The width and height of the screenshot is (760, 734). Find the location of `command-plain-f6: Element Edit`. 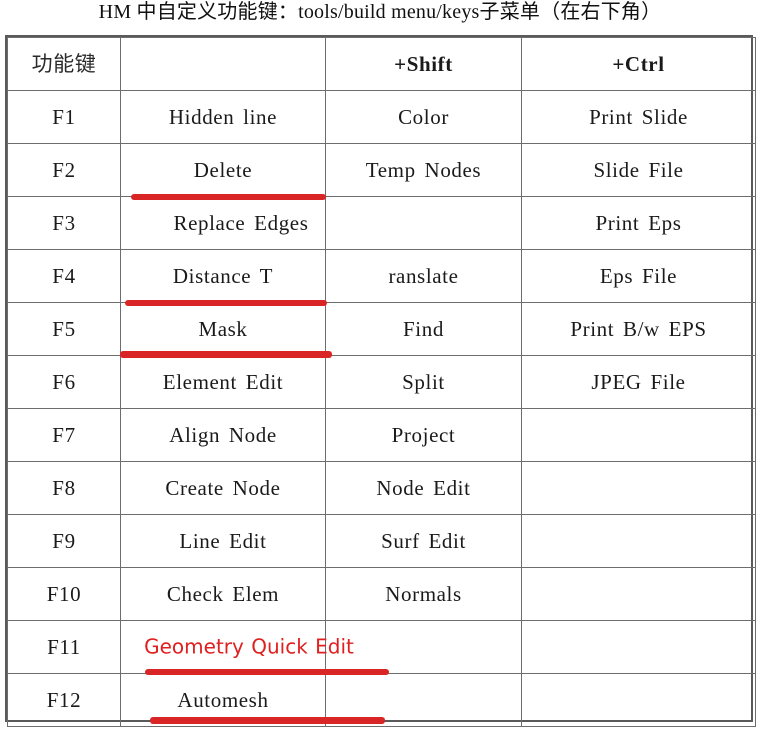

command-plain-f6: Element Edit is located at coordinates (223, 381).